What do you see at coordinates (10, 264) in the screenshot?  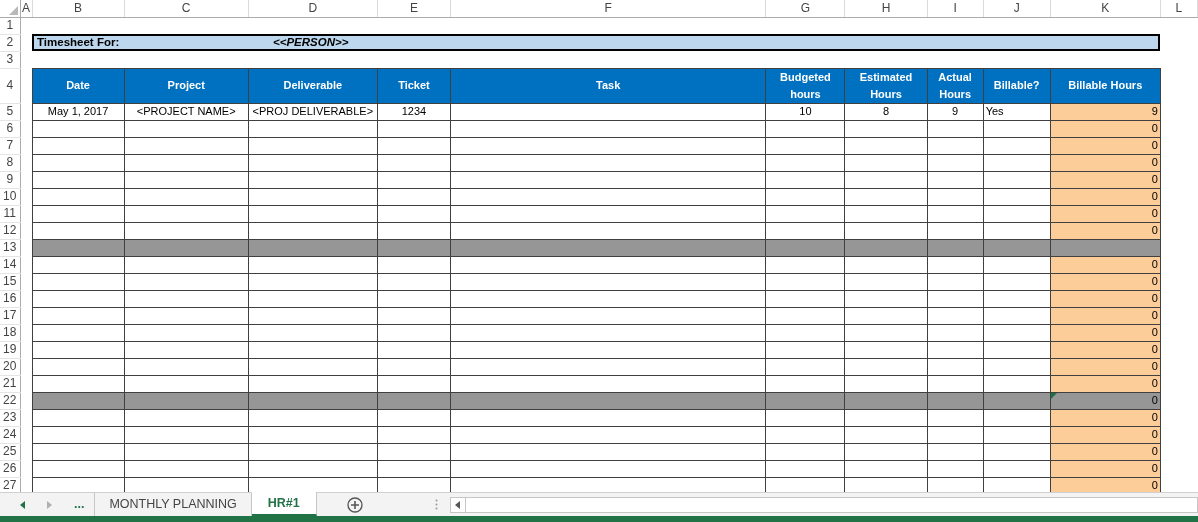 I see `row-header: 14` at bounding box center [10, 264].